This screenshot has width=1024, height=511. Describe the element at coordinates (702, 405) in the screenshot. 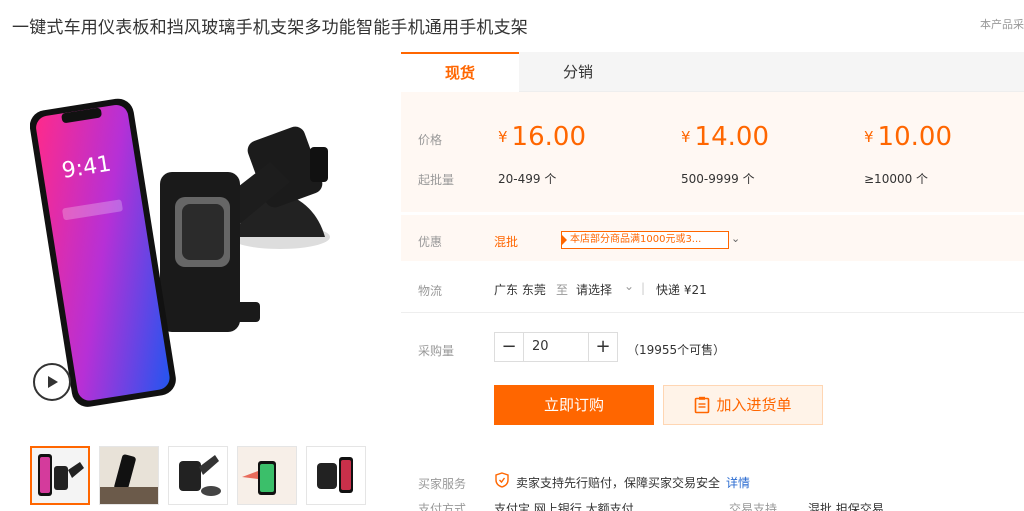

I see `clipboard-icon` at that location.